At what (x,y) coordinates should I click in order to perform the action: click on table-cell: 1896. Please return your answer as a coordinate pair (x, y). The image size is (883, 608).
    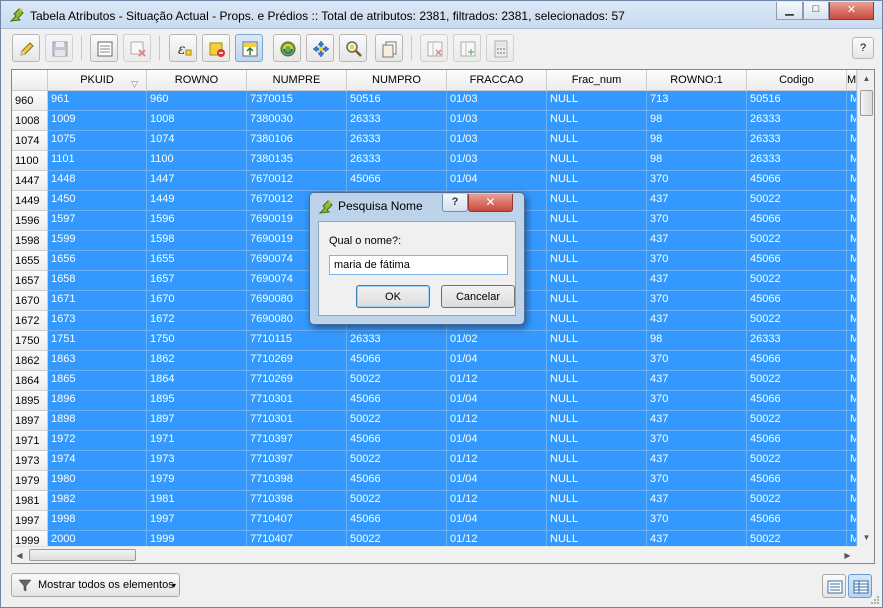
    Looking at the image, I should click on (97, 401).